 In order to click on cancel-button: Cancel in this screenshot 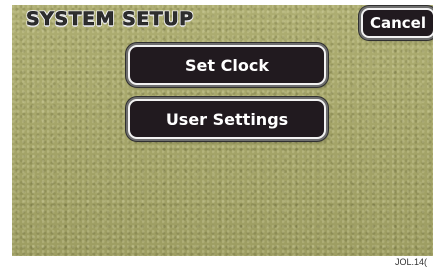, I will do `click(397, 23)`.